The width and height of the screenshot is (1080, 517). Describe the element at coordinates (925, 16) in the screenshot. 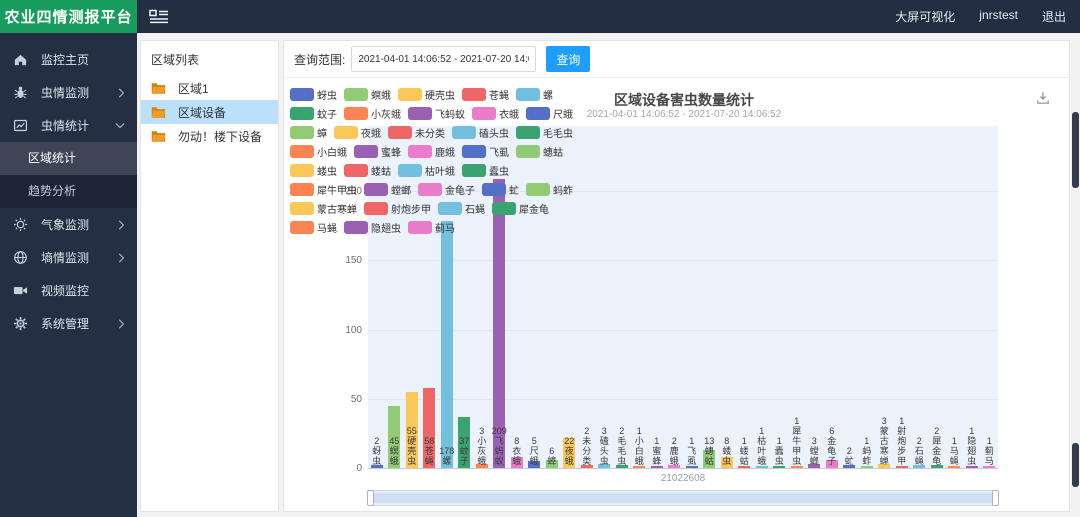

I see `header-link: 大屏可视化` at that location.